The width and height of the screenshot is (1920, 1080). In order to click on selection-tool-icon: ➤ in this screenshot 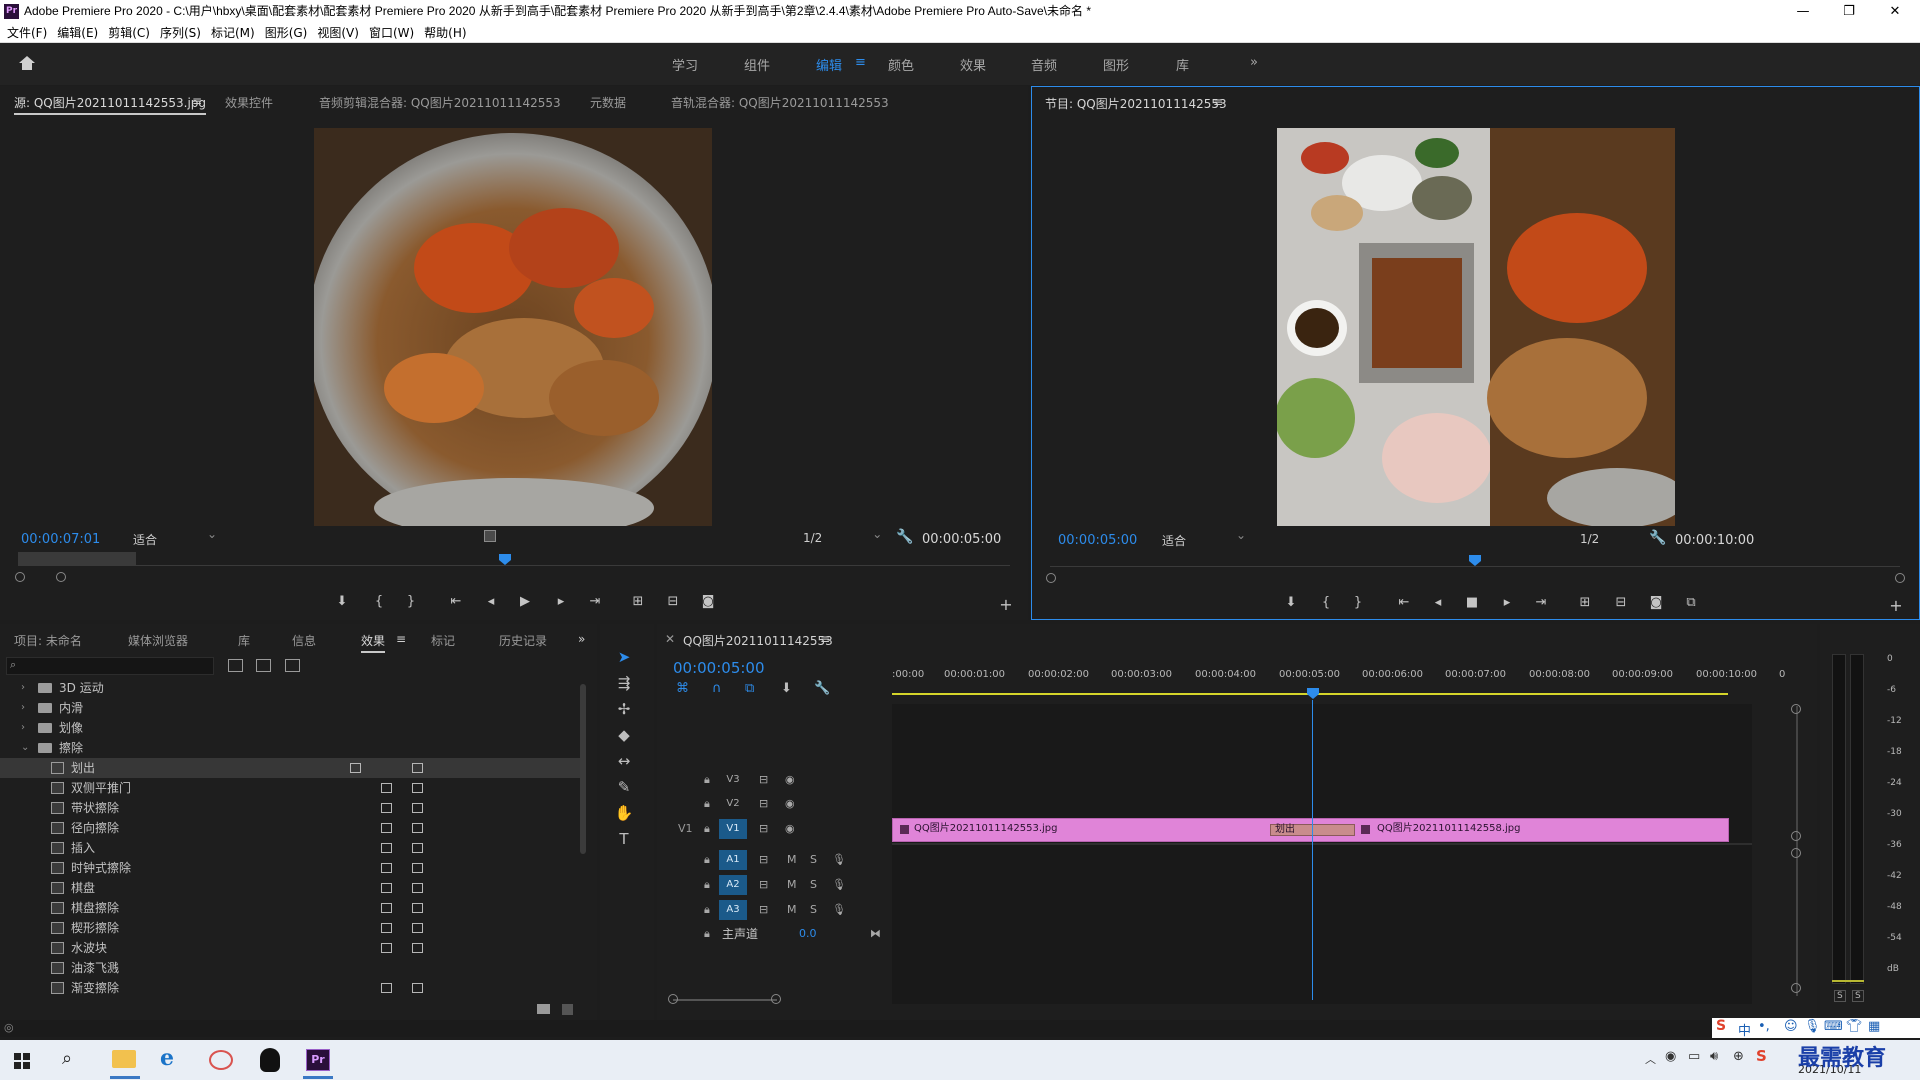, I will do `click(624, 658)`.